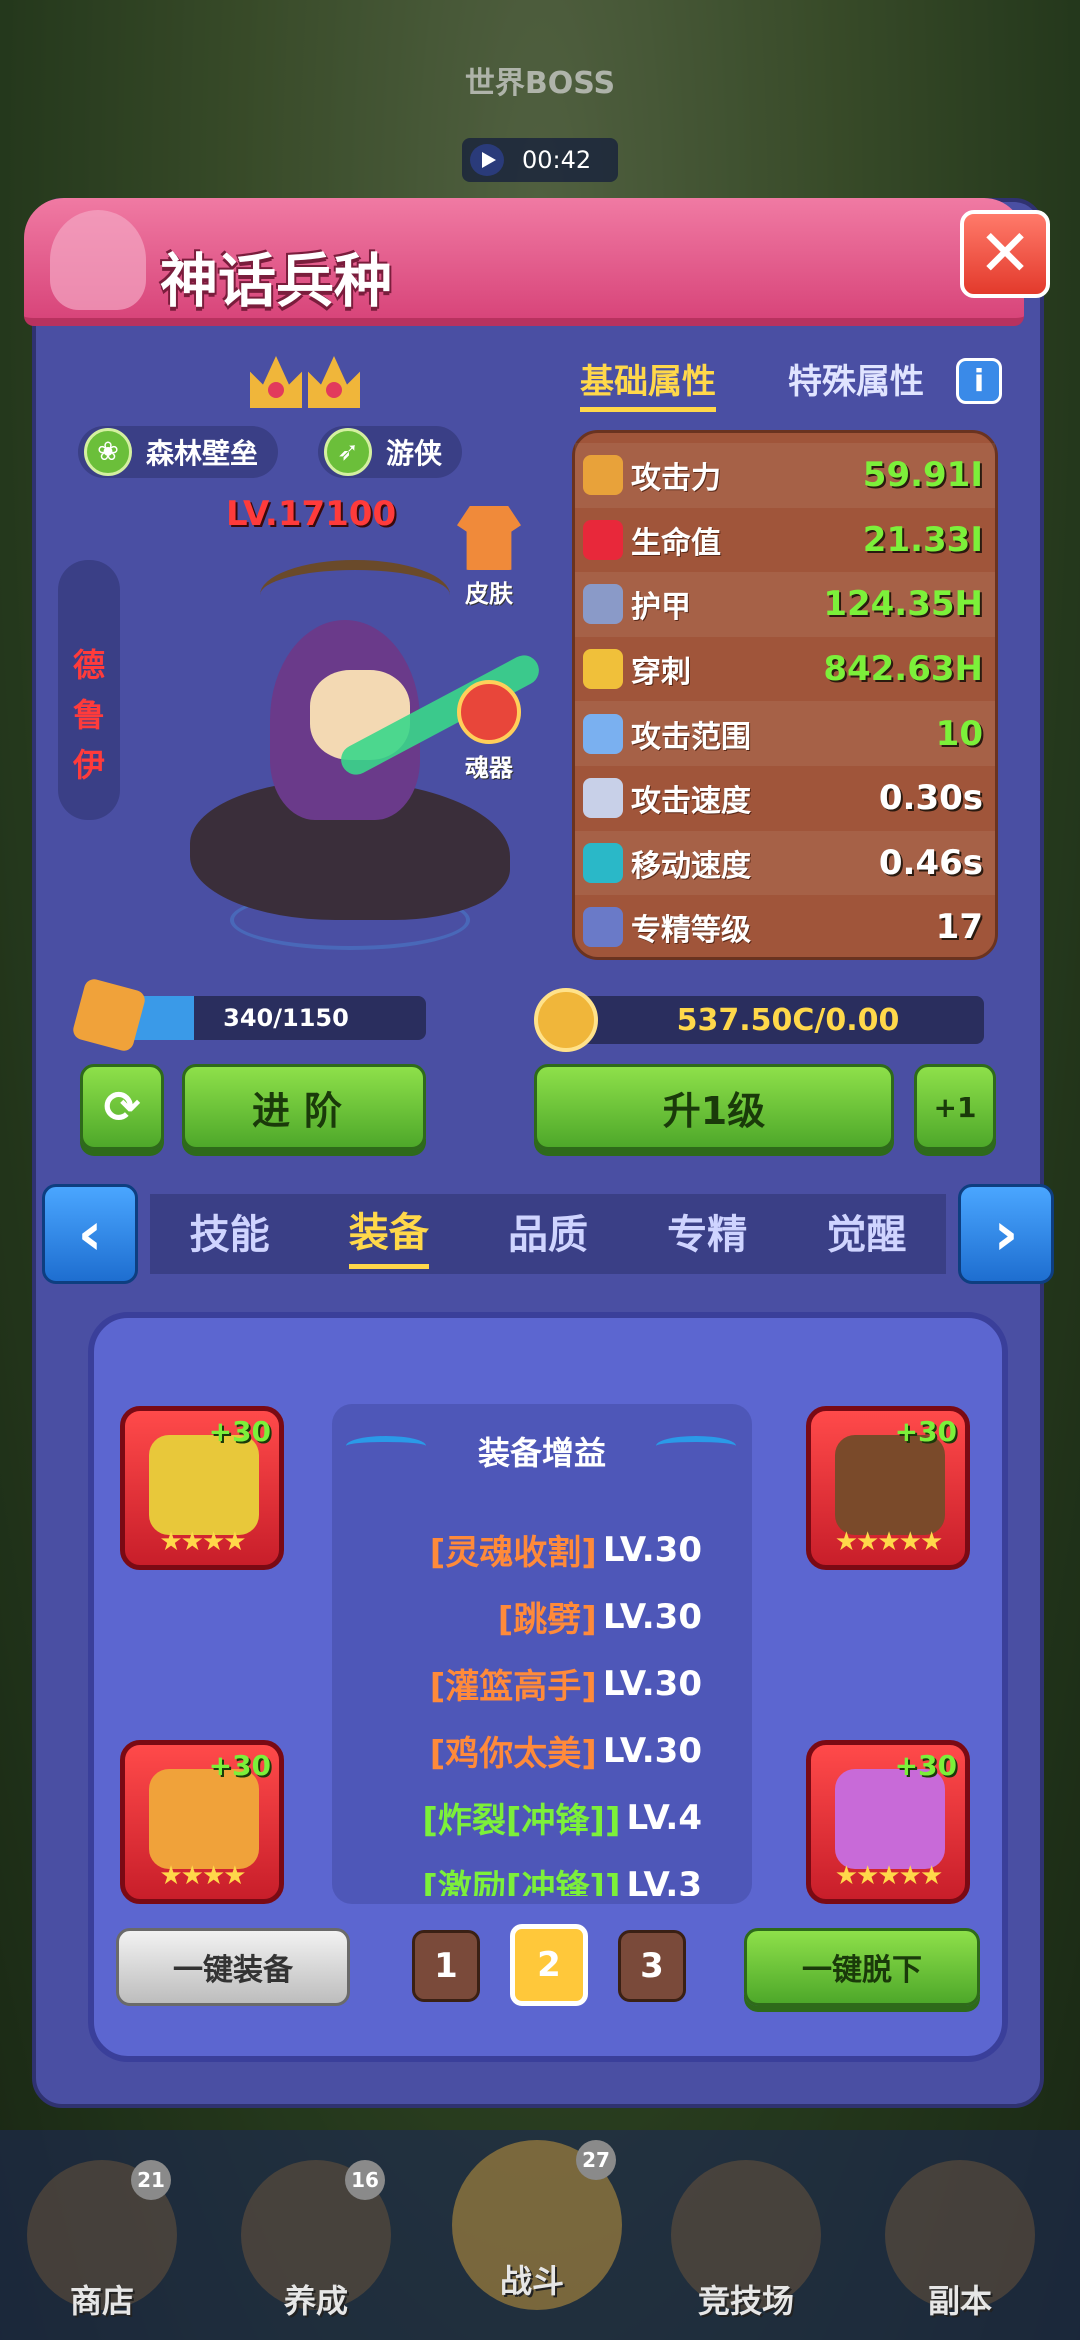 The width and height of the screenshot is (1080, 2340). I want to click on buff-row: [灵魂收割] LV.30, so click(542, 1549).